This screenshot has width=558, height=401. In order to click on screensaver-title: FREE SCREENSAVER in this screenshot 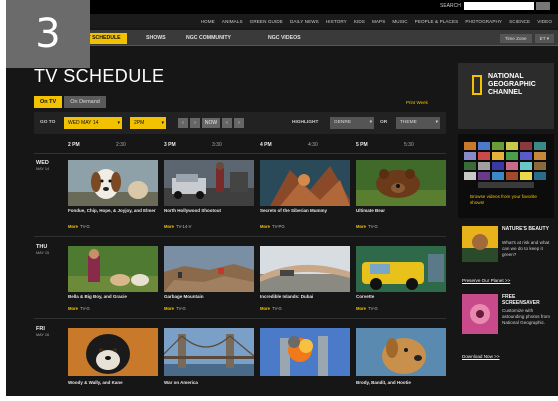, I will do `click(521, 300)`.